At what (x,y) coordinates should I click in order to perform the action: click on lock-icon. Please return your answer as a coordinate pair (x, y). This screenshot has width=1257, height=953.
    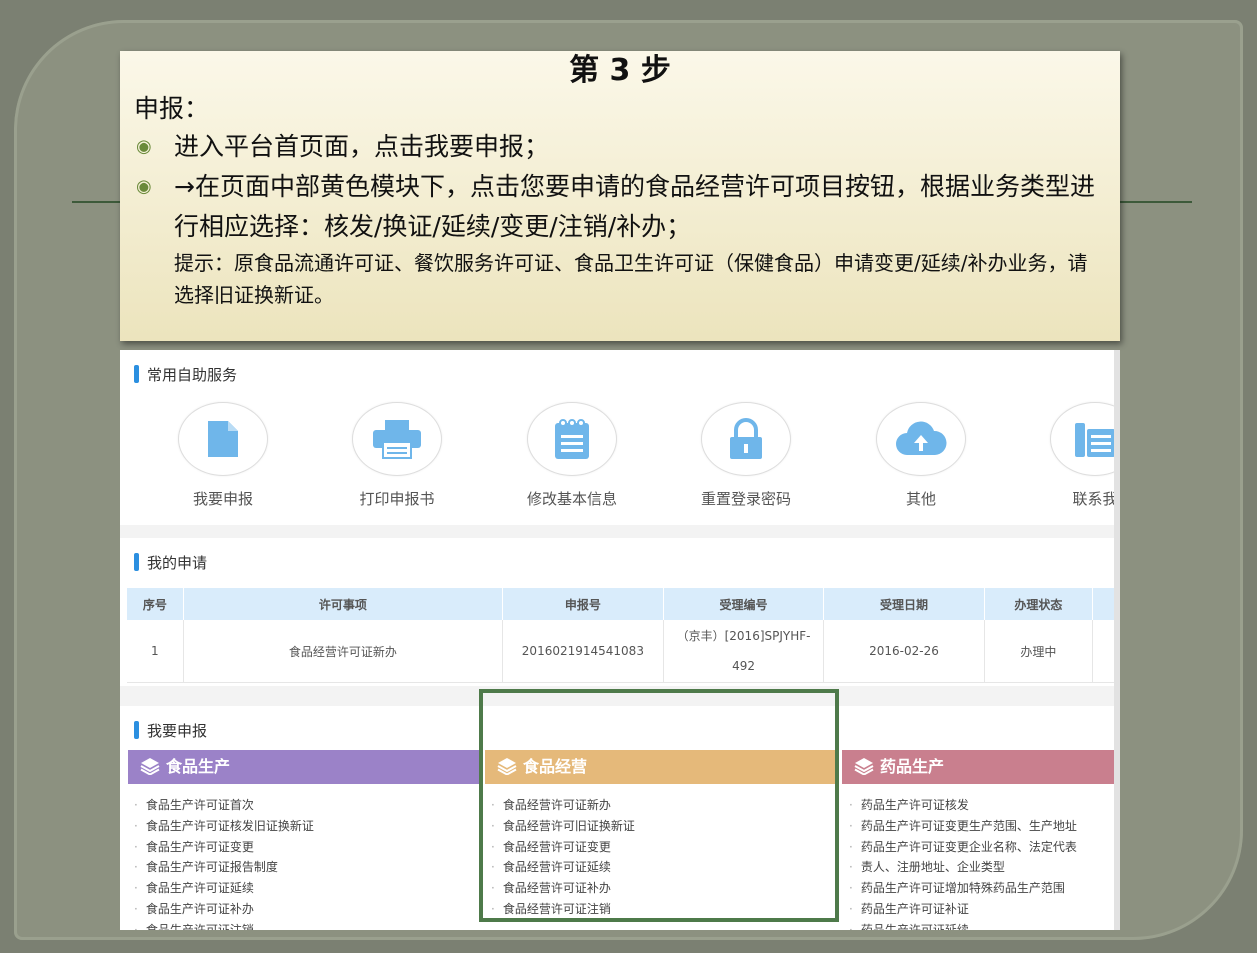
    Looking at the image, I should click on (746, 439).